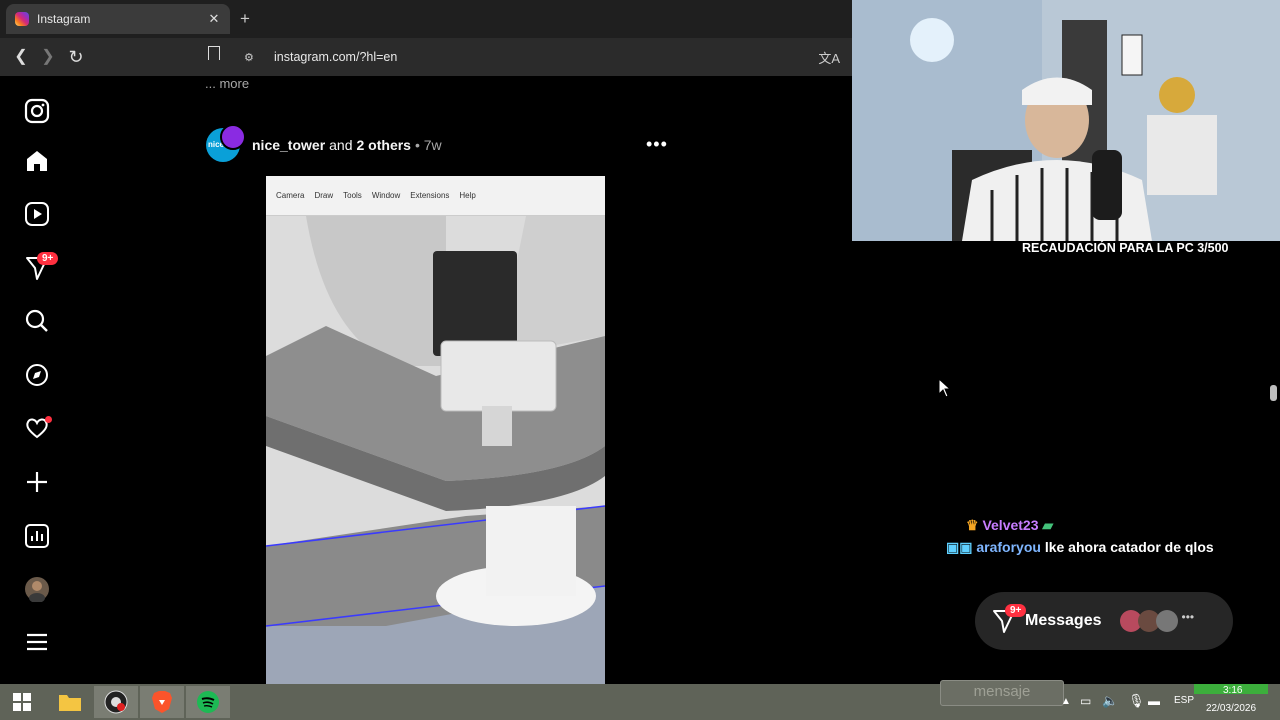 Image resolution: width=1280 pixels, height=720 pixels. What do you see at coordinates (1046, 525) in the screenshot?
I see `emote-icon: ▰` at bounding box center [1046, 525].